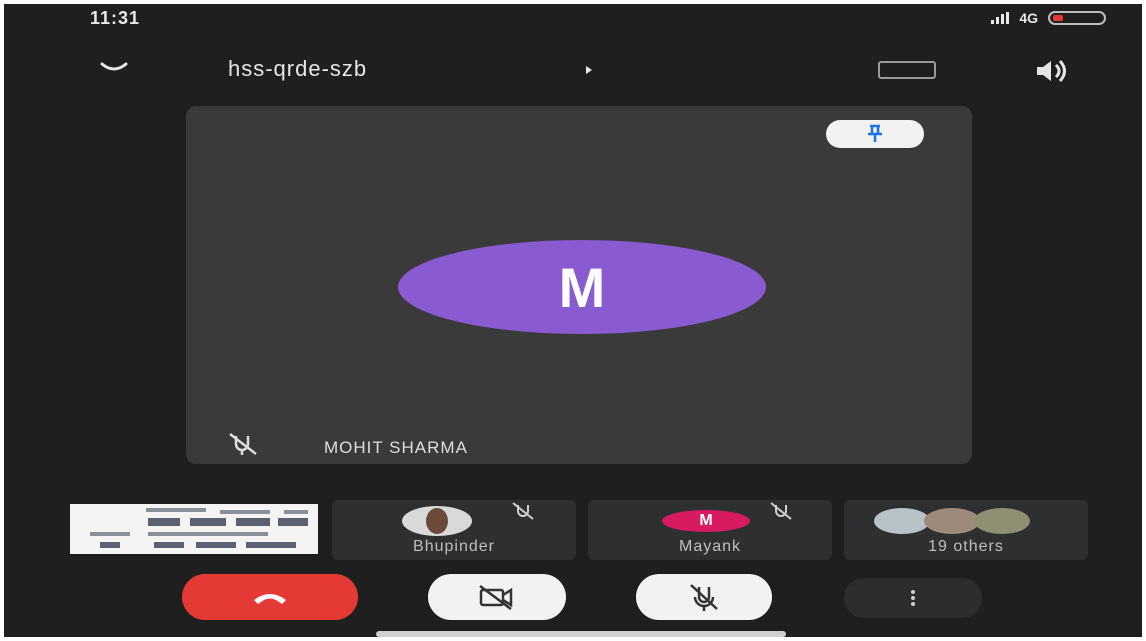  What do you see at coordinates (194, 529) in the screenshot?
I see `screen-share-thumbnail` at bounding box center [194, 529].